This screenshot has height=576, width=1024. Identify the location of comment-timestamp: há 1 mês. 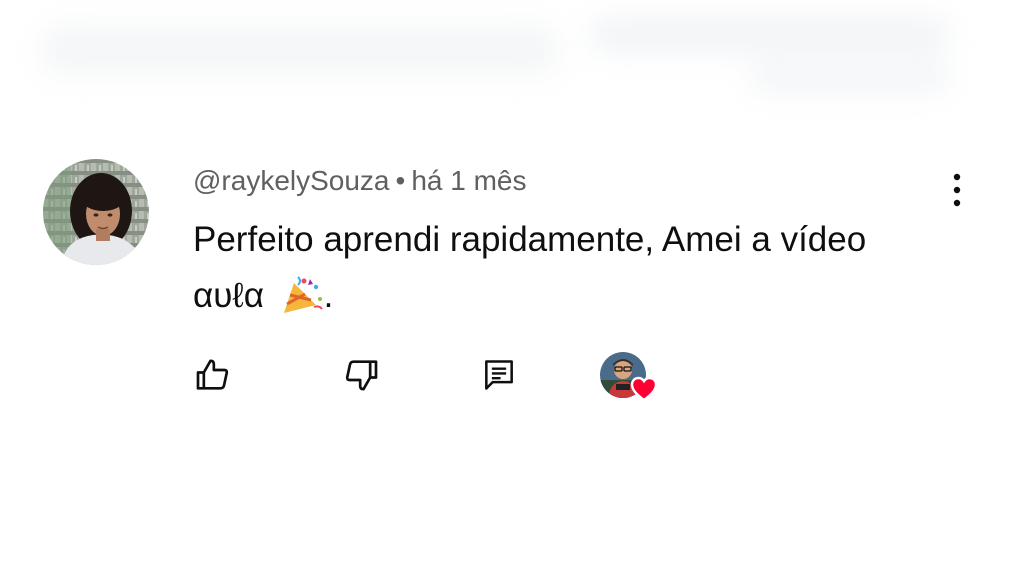
(469, 180).